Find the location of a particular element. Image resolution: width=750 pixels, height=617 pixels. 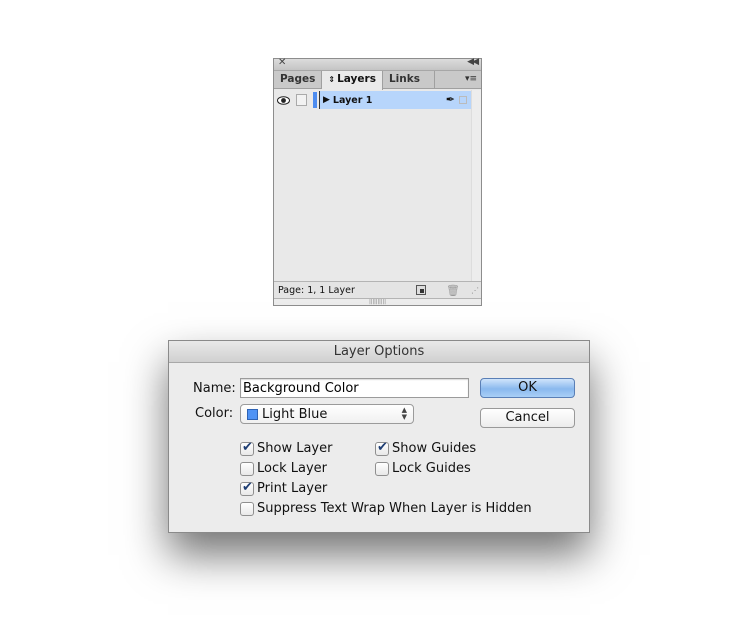

lock-guides-label: Lock Guides is located at coordinates (431, 468).